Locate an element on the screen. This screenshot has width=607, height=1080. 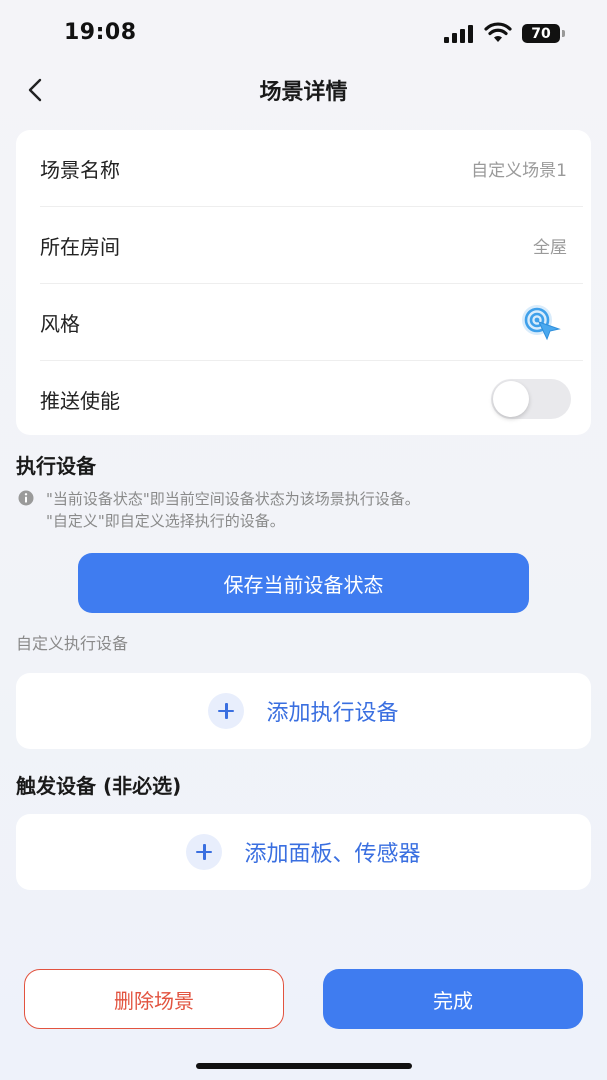
wifi-icon is located at coordinates (498, 32).